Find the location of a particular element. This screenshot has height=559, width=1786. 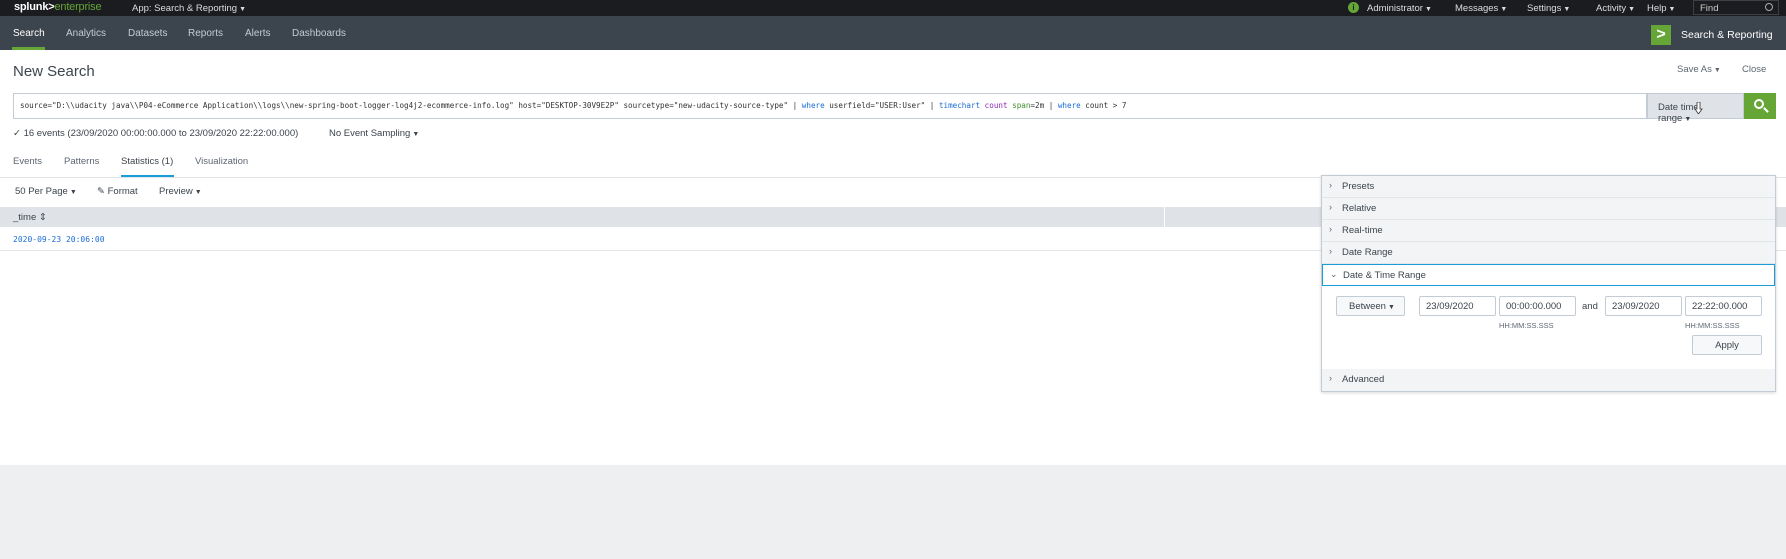

messages-menu: Messages ▼ is located at coordinates (1481, 8).